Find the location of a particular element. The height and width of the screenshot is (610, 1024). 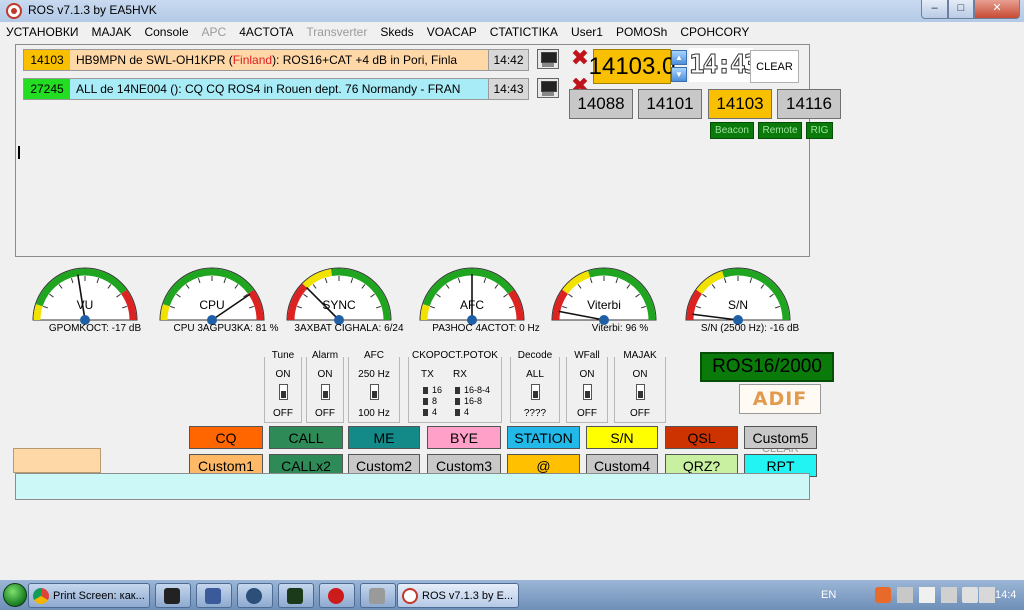

message-text-start: HB9MPN de SWL-OH1KPR ( is located at coordinates (154, 60).